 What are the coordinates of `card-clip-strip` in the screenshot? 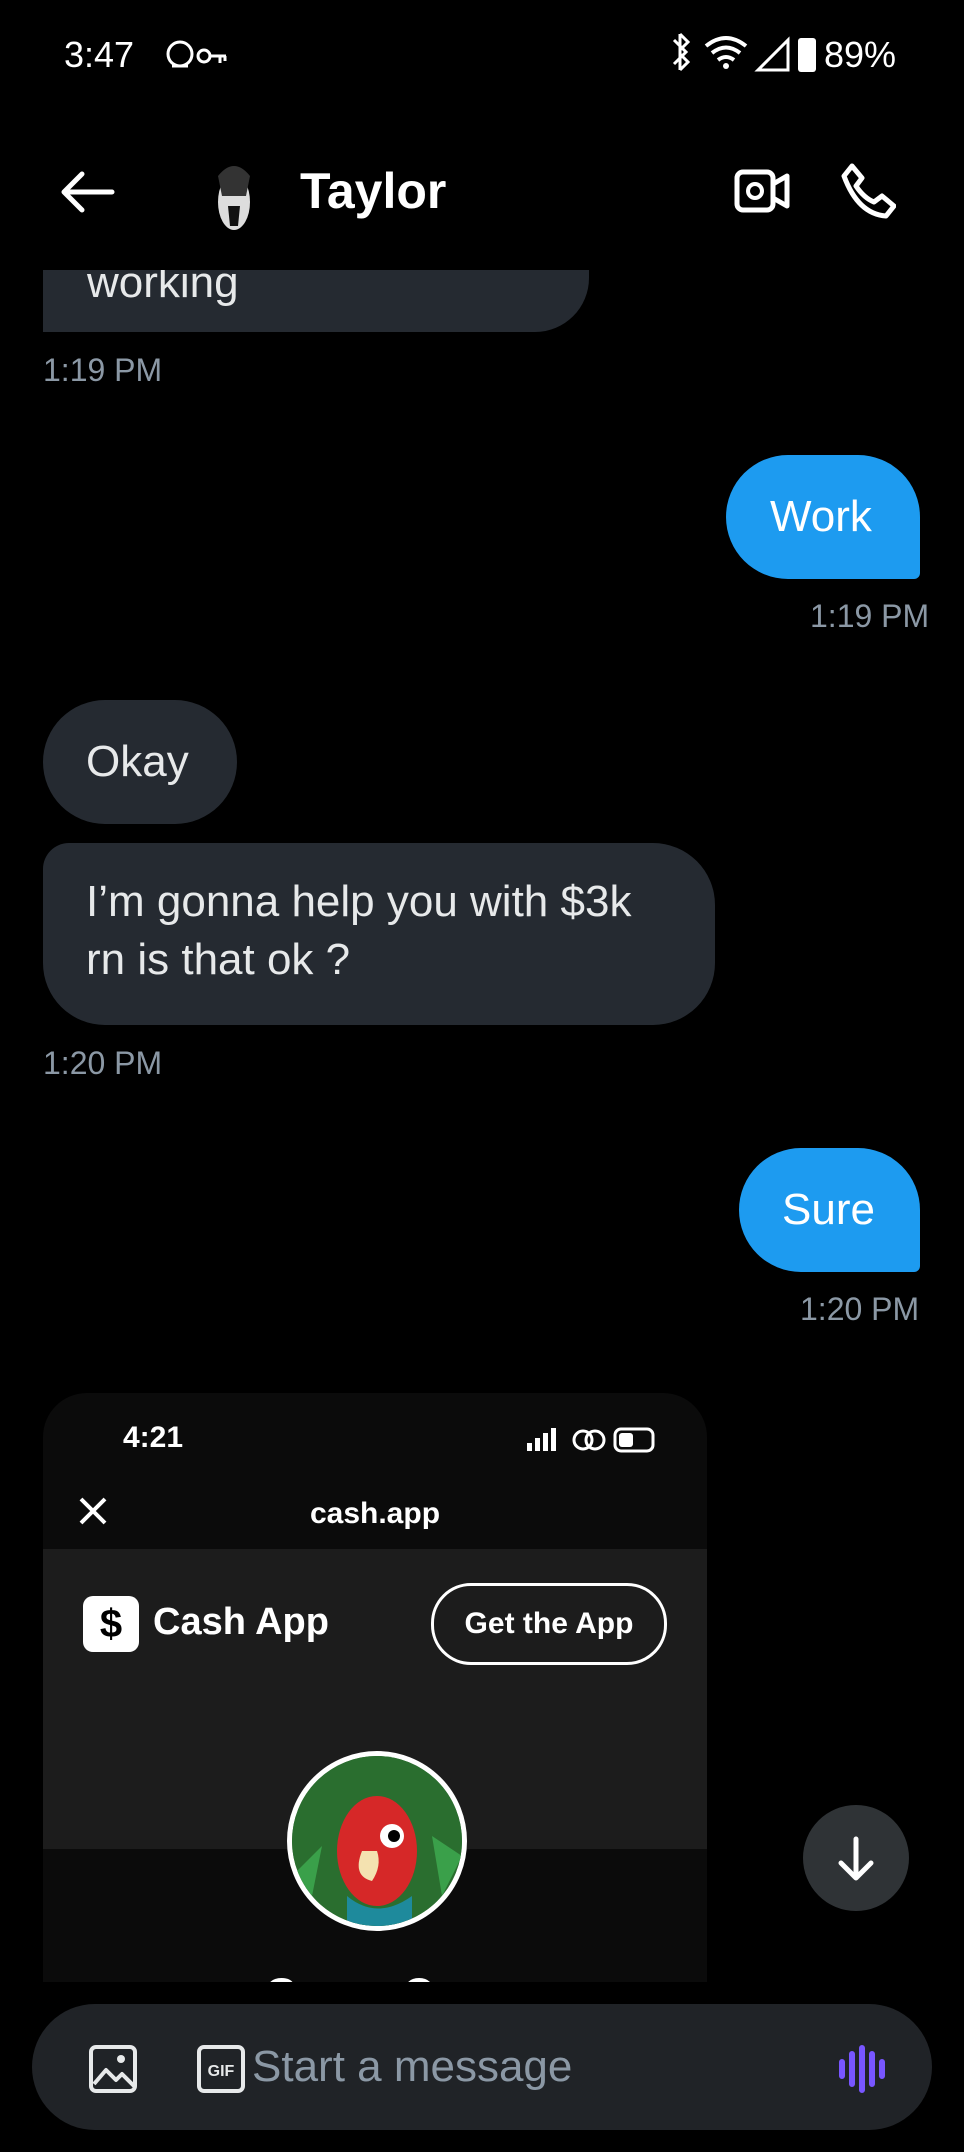 It's located at (482, 1993).